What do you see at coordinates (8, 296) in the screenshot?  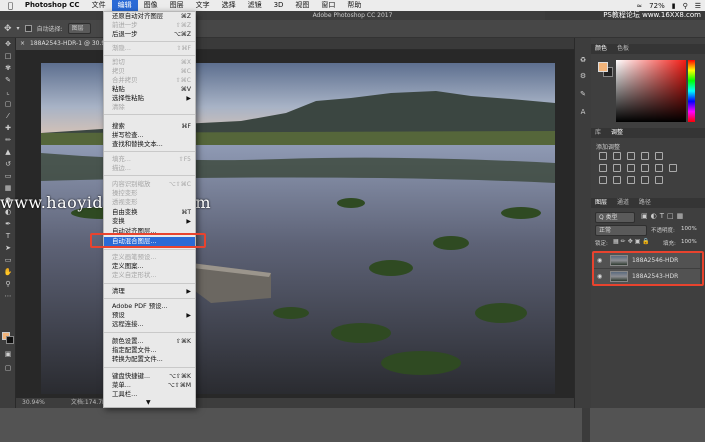 I see `more-tools-icon: ⋯` at bounding box center [8, 296].